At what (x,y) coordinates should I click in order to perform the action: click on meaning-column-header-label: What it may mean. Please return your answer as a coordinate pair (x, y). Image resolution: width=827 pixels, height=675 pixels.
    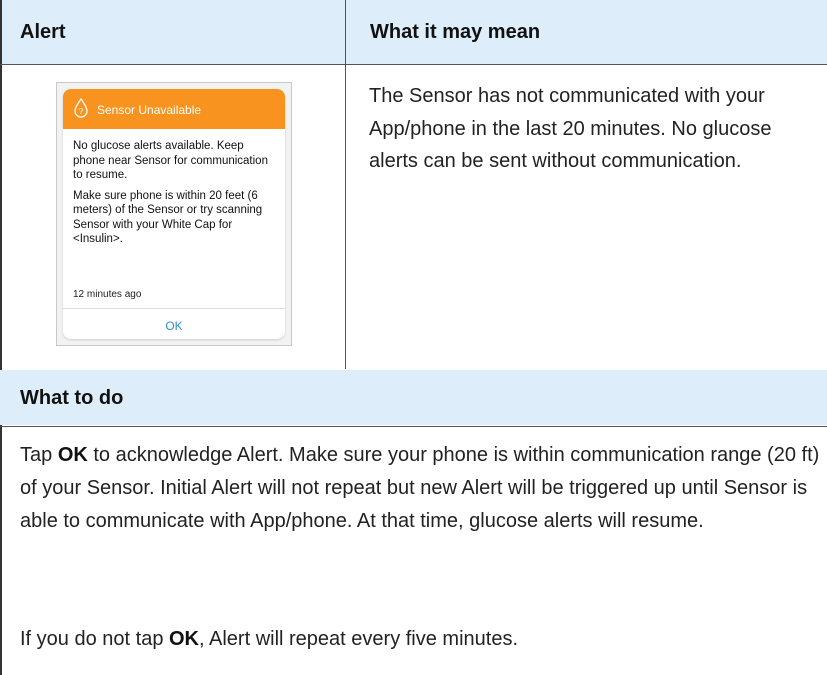
    Looking at the image, I should click on (455, 32).